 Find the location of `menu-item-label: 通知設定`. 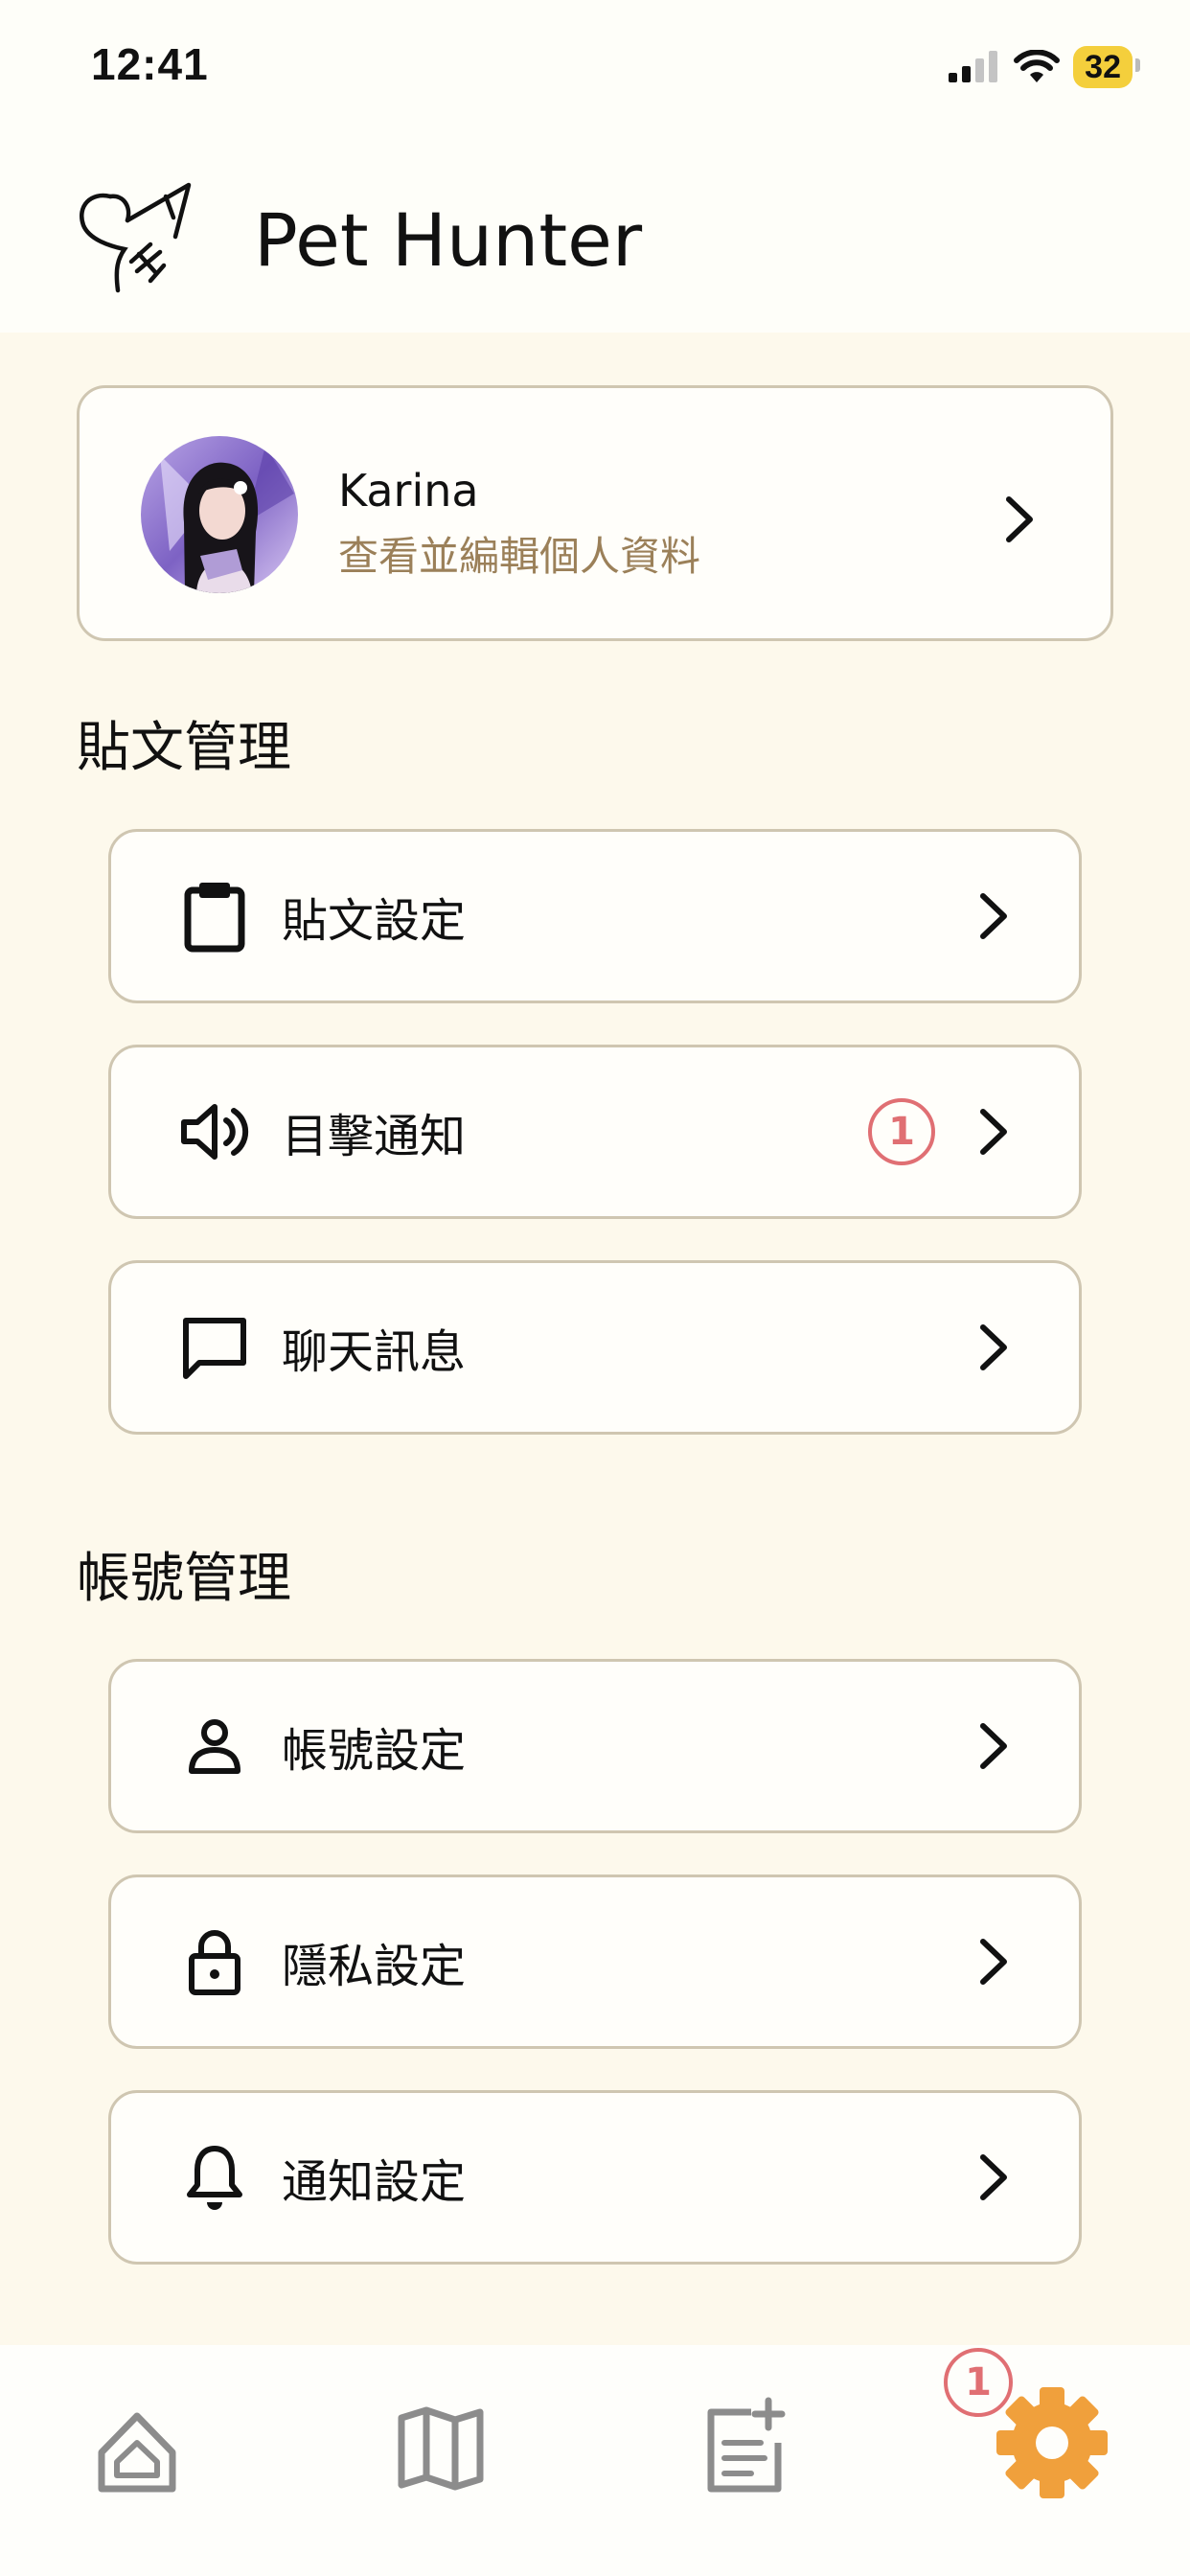

menu-item-label: 通知設定 is located at coordinates (374, 2182).